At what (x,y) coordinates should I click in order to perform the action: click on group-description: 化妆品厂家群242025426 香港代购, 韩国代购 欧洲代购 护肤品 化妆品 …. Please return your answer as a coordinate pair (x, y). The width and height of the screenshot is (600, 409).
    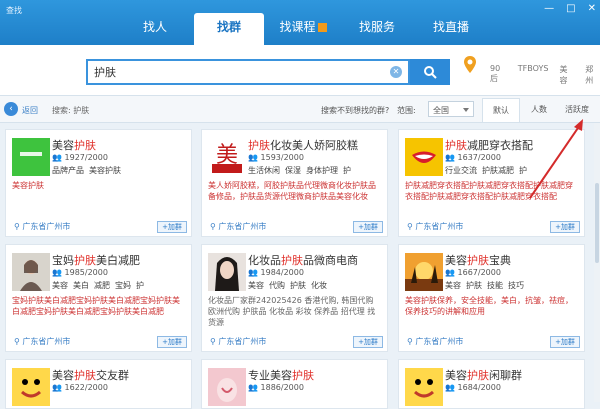
    Looking at the image, I should click on (292, 311).